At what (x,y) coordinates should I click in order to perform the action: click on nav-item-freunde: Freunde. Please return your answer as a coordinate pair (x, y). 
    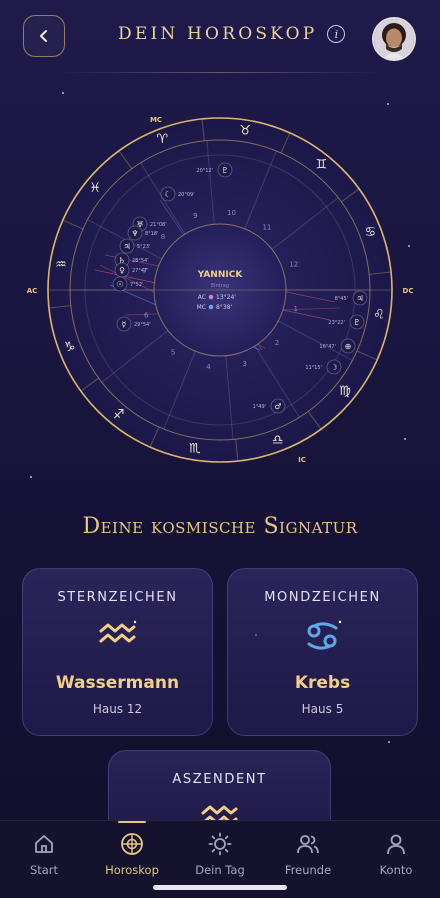
    Looking at the image, I should click on (308, 854).